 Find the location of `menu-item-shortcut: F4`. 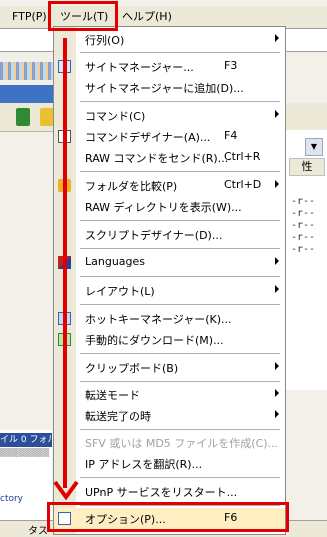

menu-item-shortcut: F4 is located at coordinates (231, 135).